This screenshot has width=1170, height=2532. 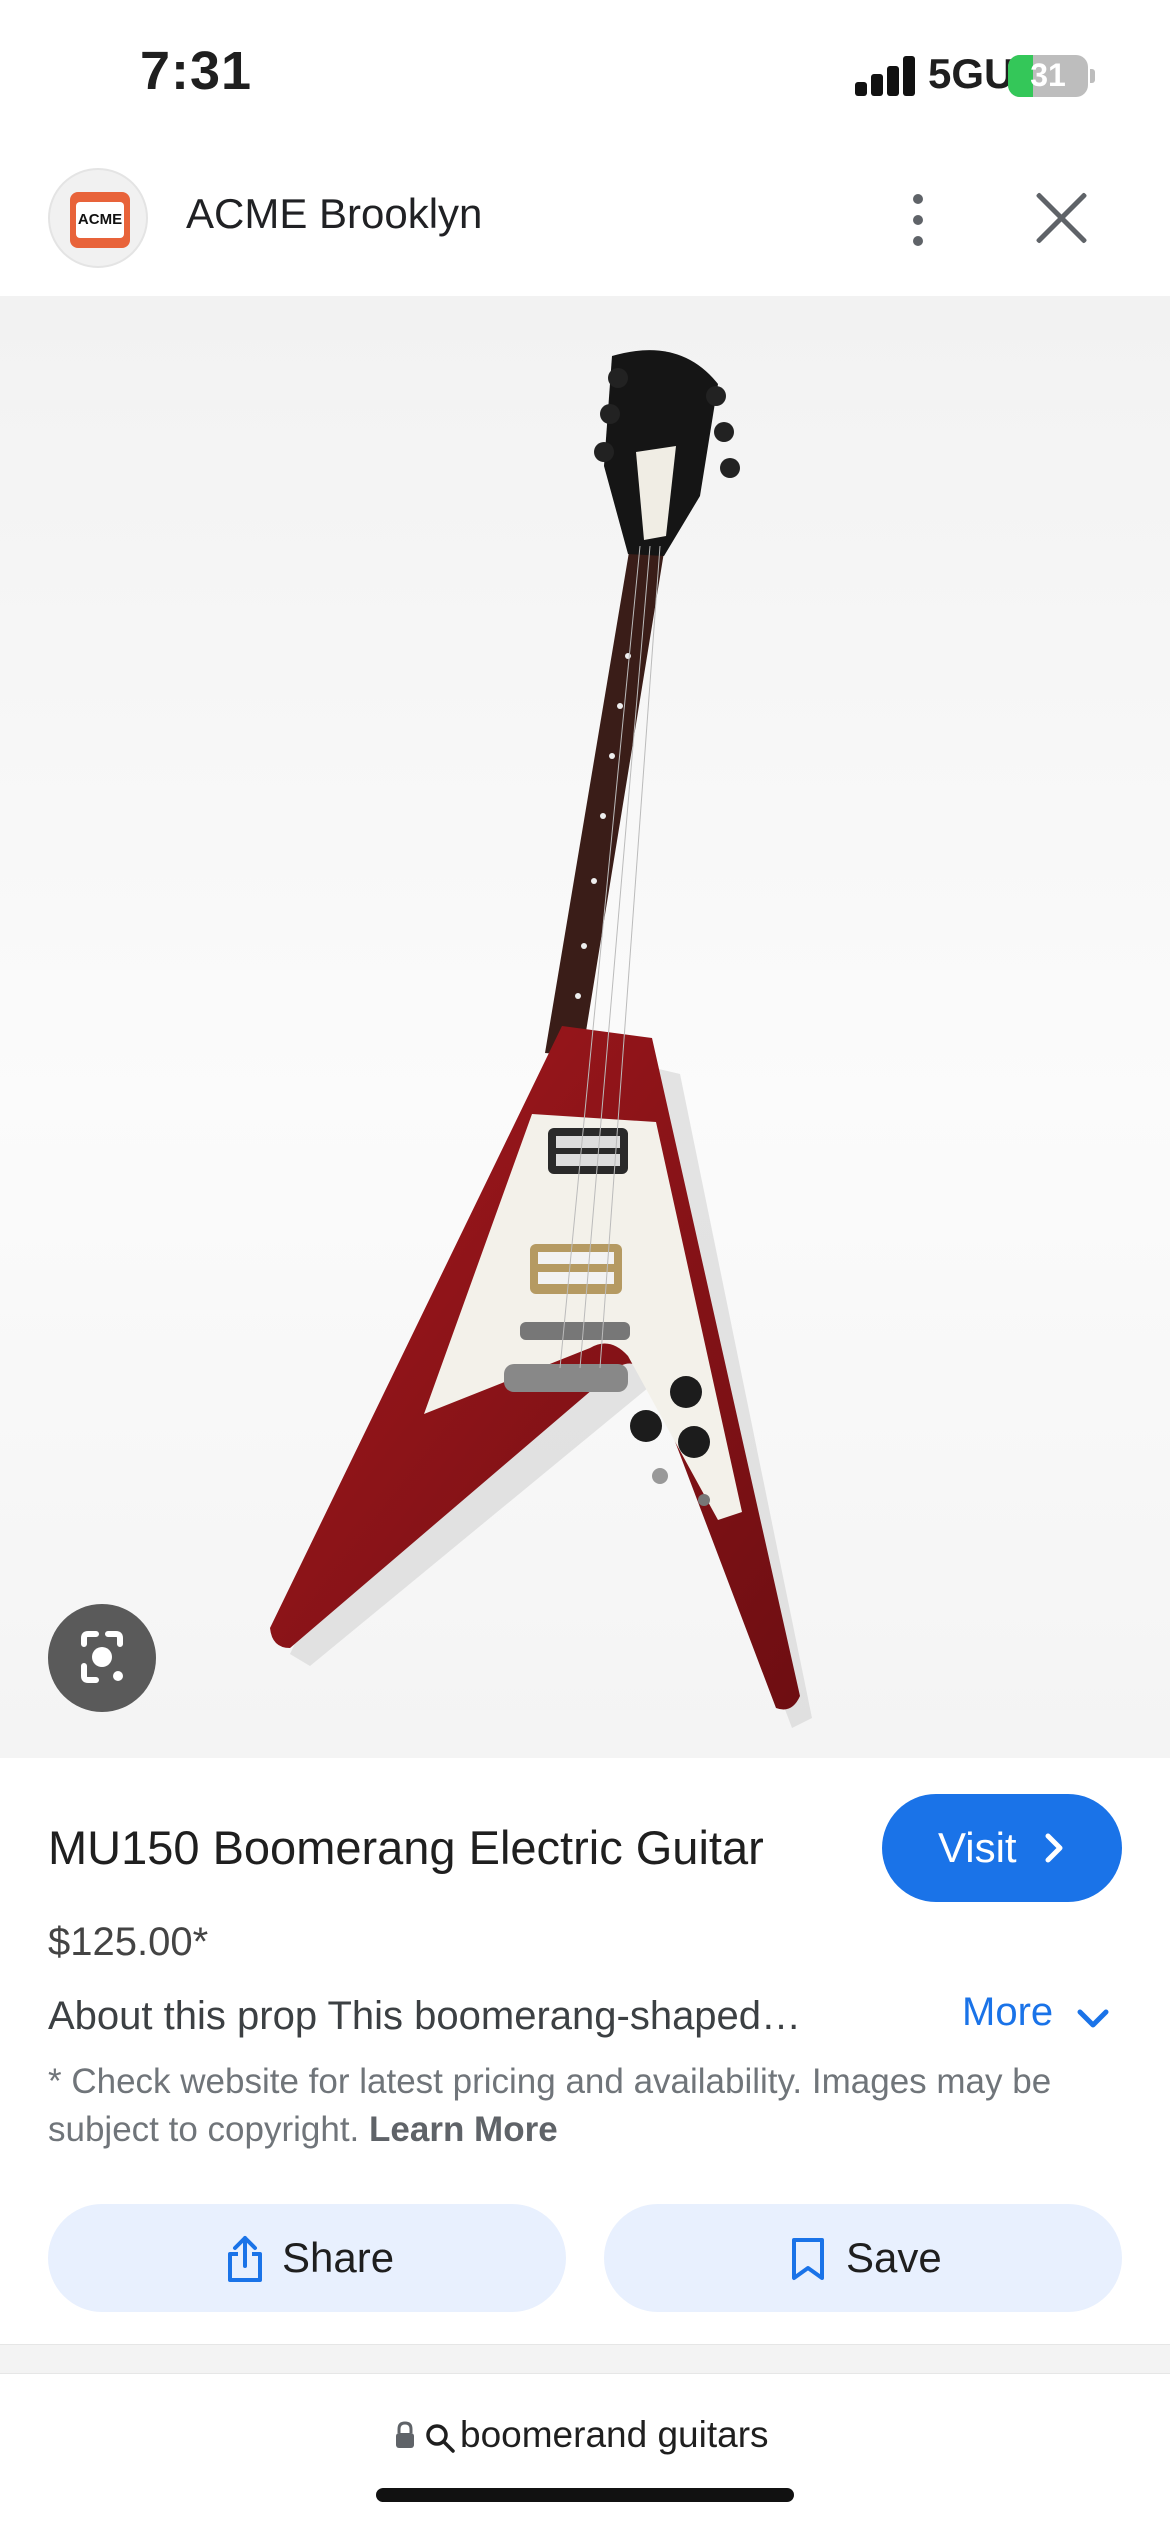 I want to click on chevron-right-icon, so click(x=1054, y=1848).